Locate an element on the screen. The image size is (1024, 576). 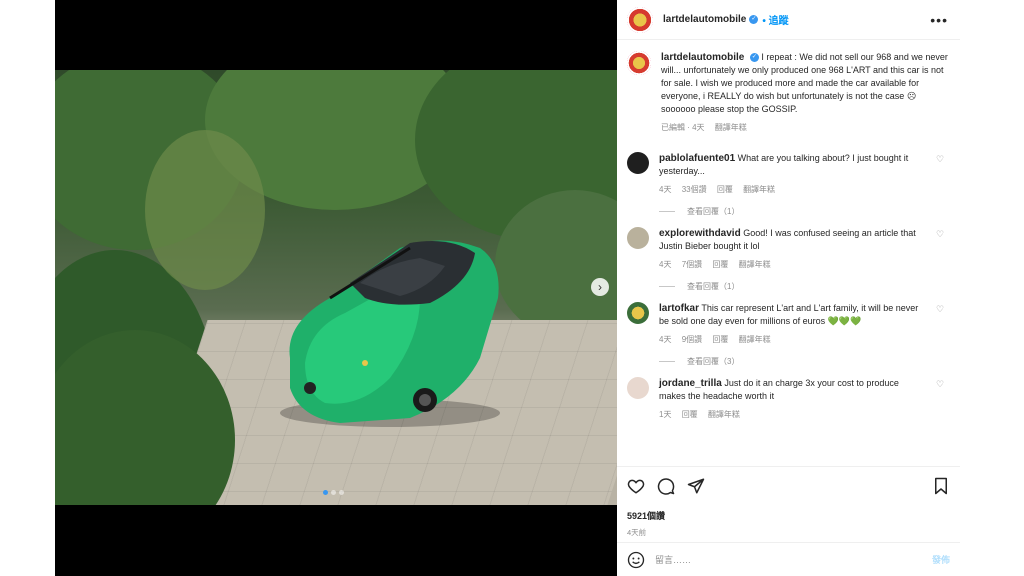
more-icon: ••• is located at coordinates (939, 20).